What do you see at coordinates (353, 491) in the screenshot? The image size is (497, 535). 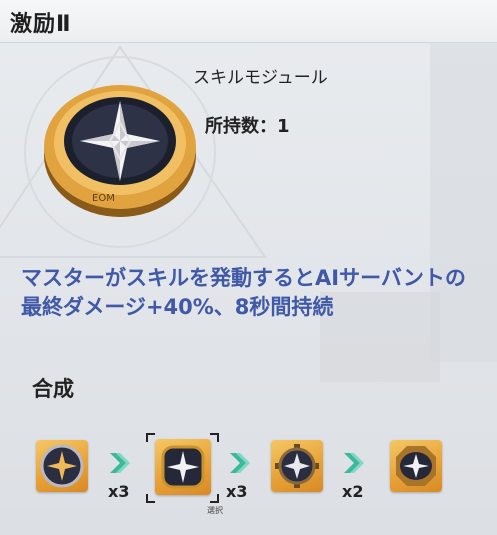 I see `step-3-multiplier: x2` at bounding box center [353, 491].